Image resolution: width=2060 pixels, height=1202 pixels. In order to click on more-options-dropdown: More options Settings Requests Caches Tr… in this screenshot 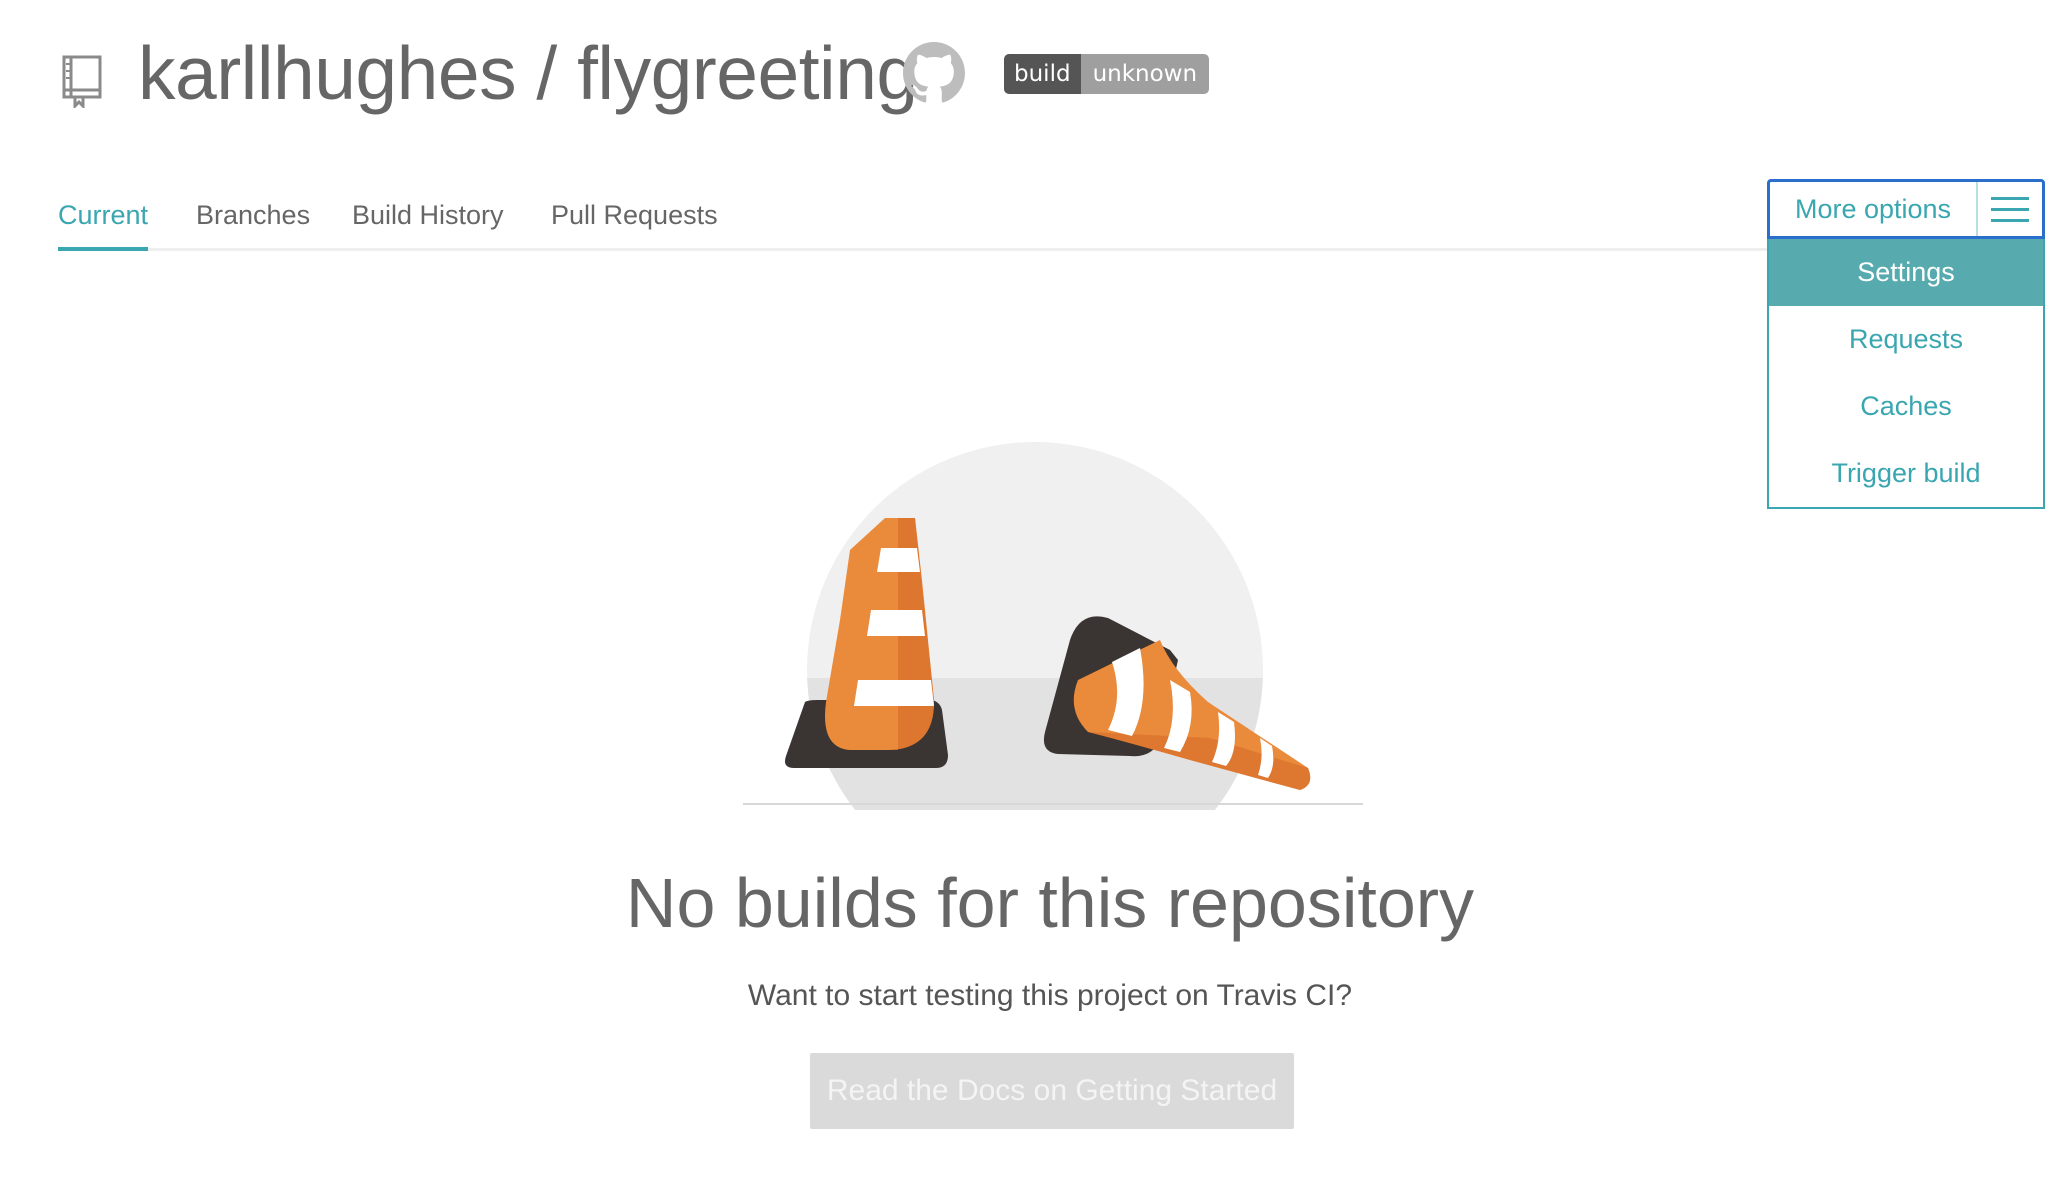, I will do `click(1906, 344)`.